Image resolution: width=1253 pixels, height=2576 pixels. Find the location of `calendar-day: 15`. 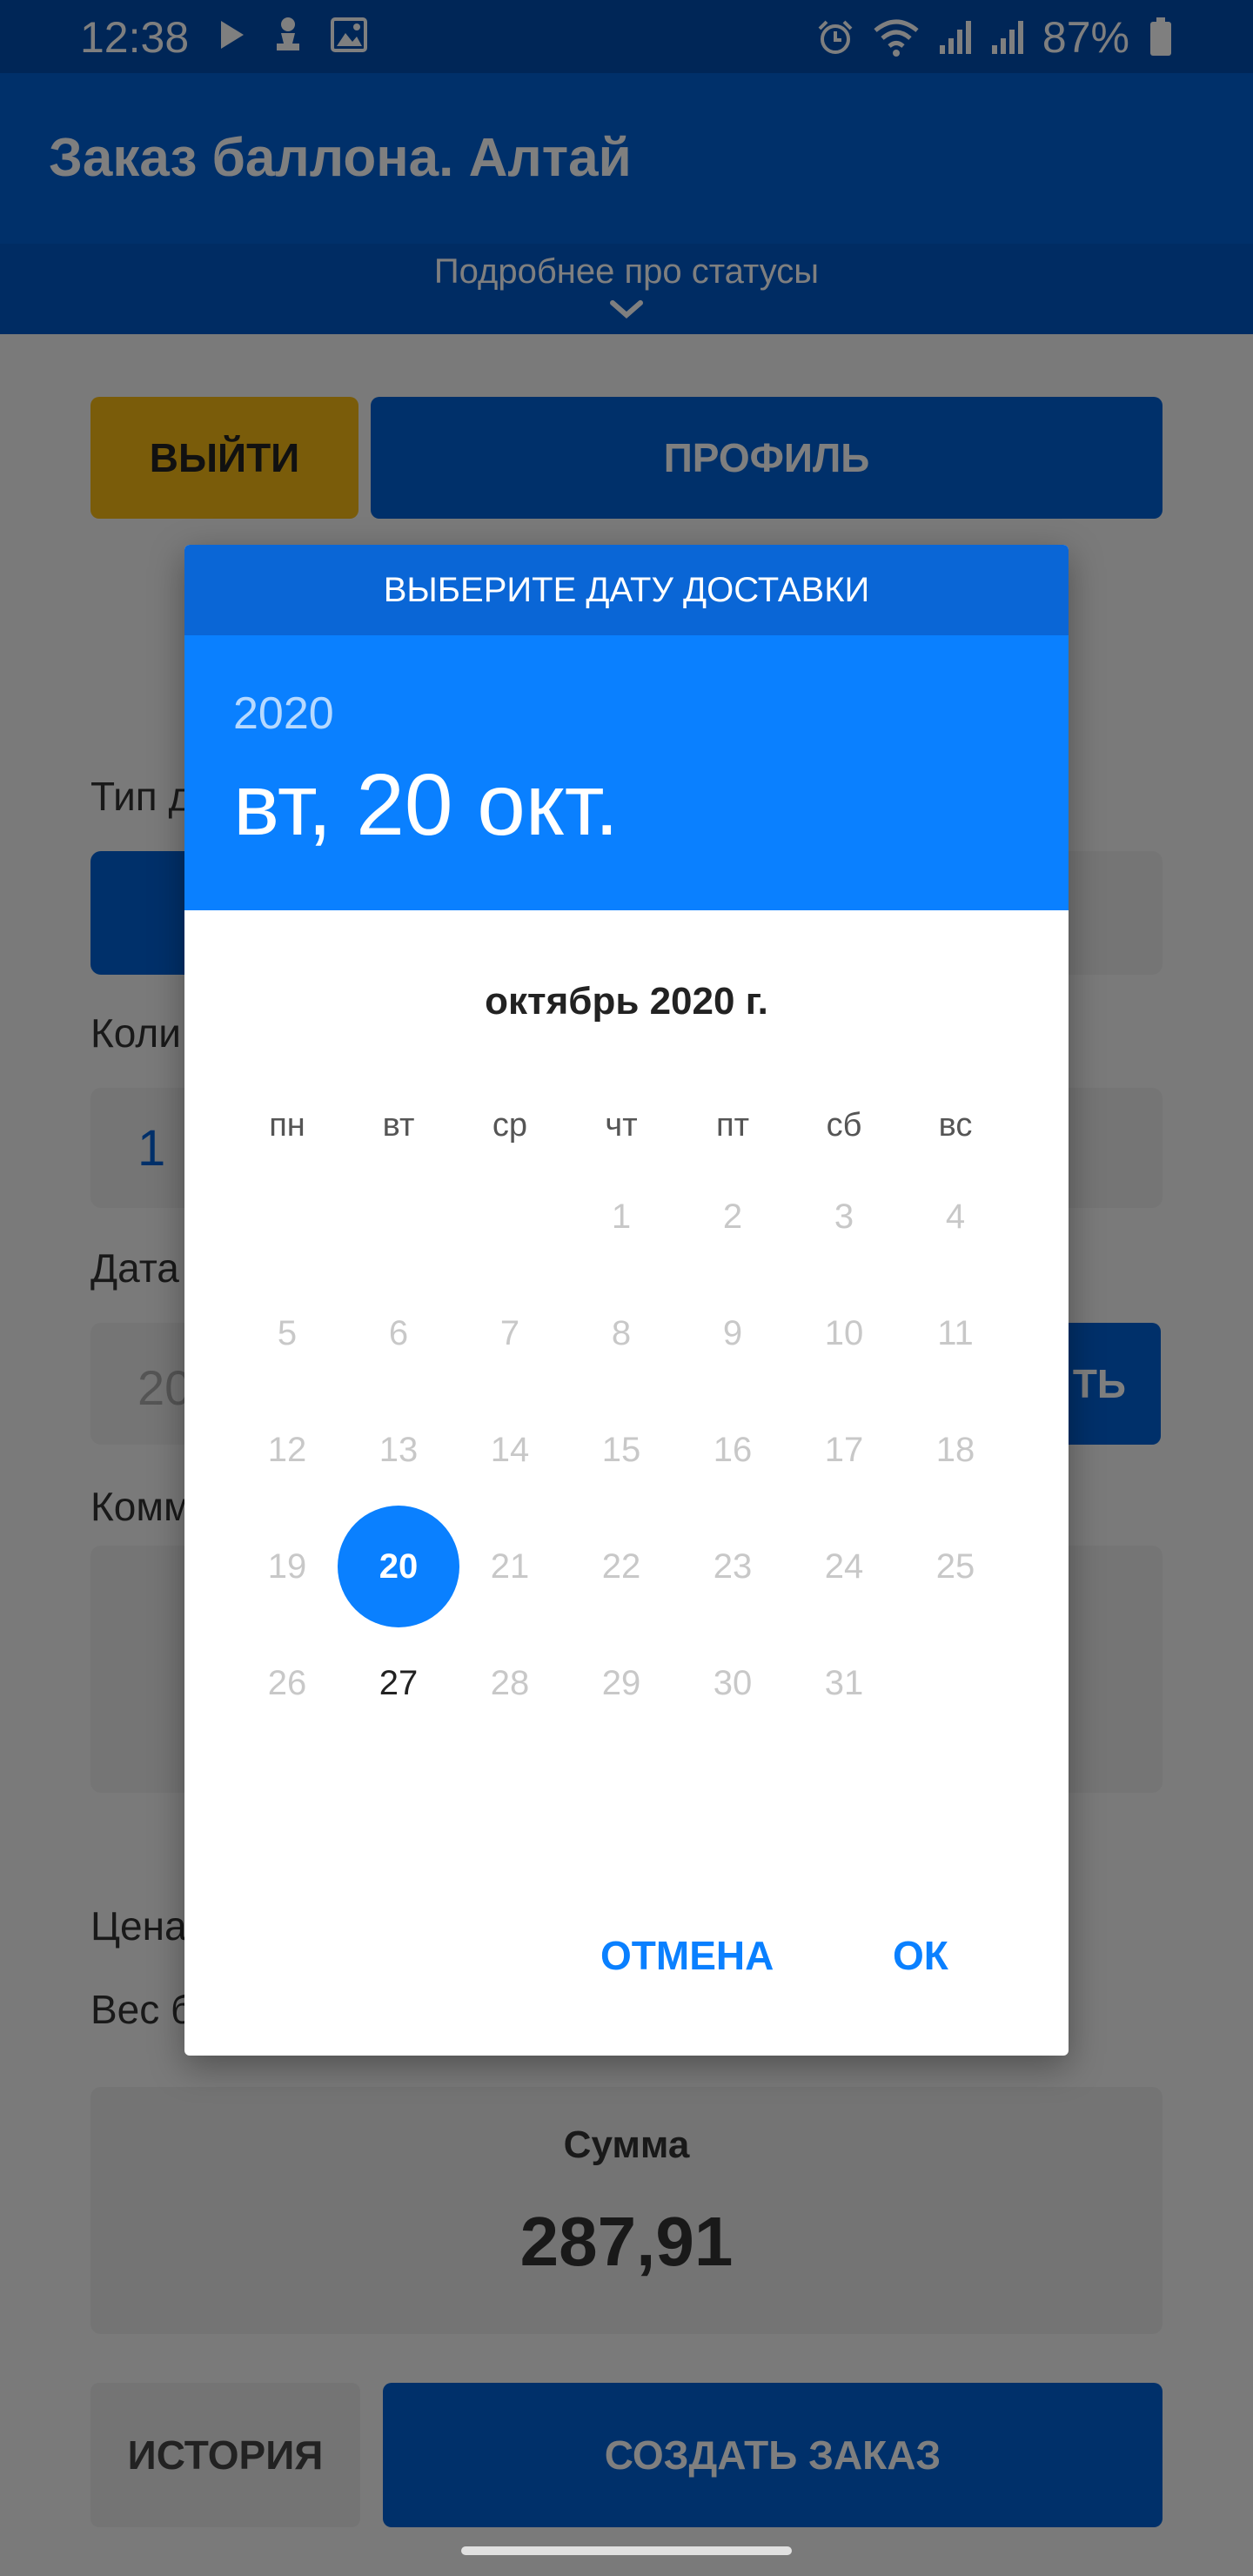

calendar-day: 15 is located at coordinates (621, 1450).